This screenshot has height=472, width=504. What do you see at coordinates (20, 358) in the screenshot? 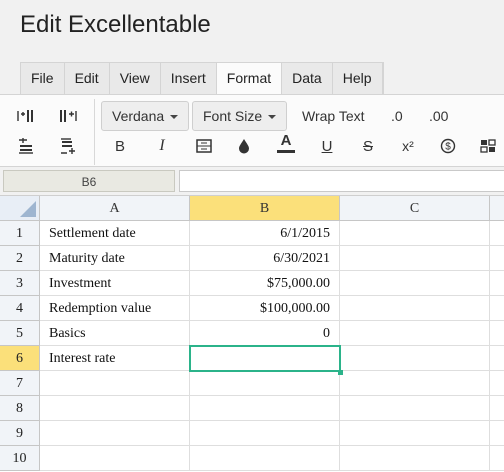
I see `row-header: 6` at bounding box center [20, 358].